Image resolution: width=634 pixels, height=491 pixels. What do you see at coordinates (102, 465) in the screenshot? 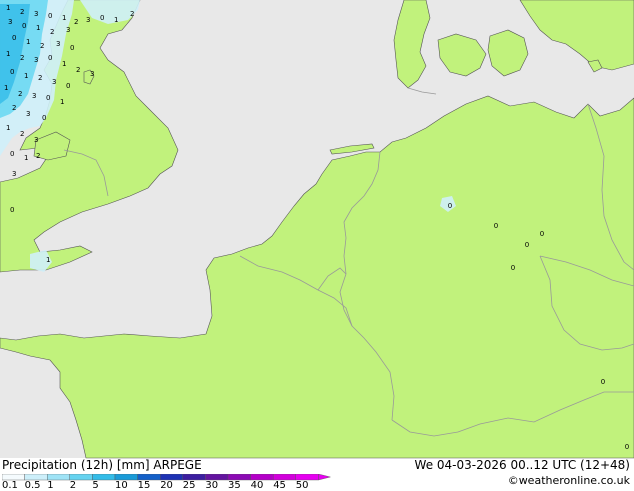
I see `map-title: Precipitation (12h) [mm] ARPEGE` at bounding box center [102, 465].